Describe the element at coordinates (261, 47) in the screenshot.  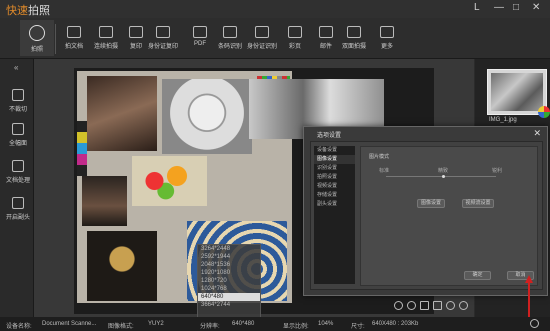
I see `id-recognition-label: 身份证识别` at that location.